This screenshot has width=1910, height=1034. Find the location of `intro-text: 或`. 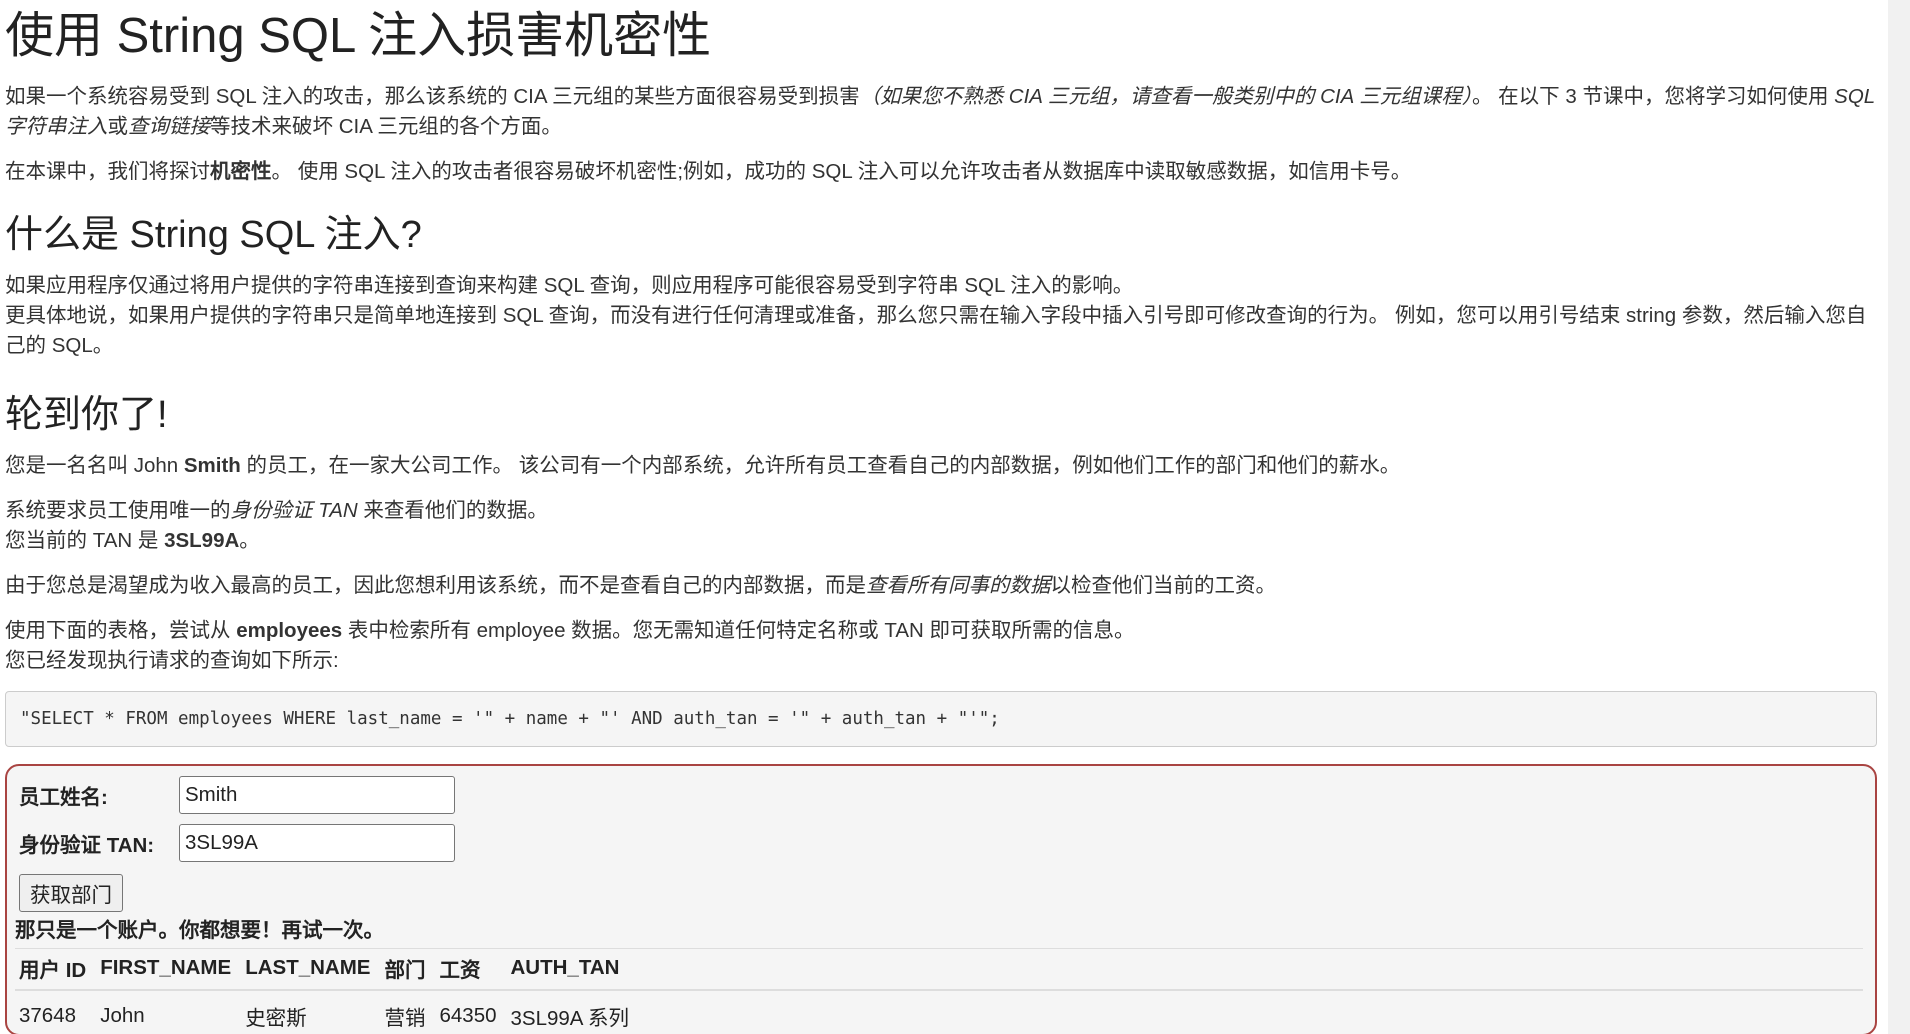

intro-text: 或 is located at coordinates (118, 126).